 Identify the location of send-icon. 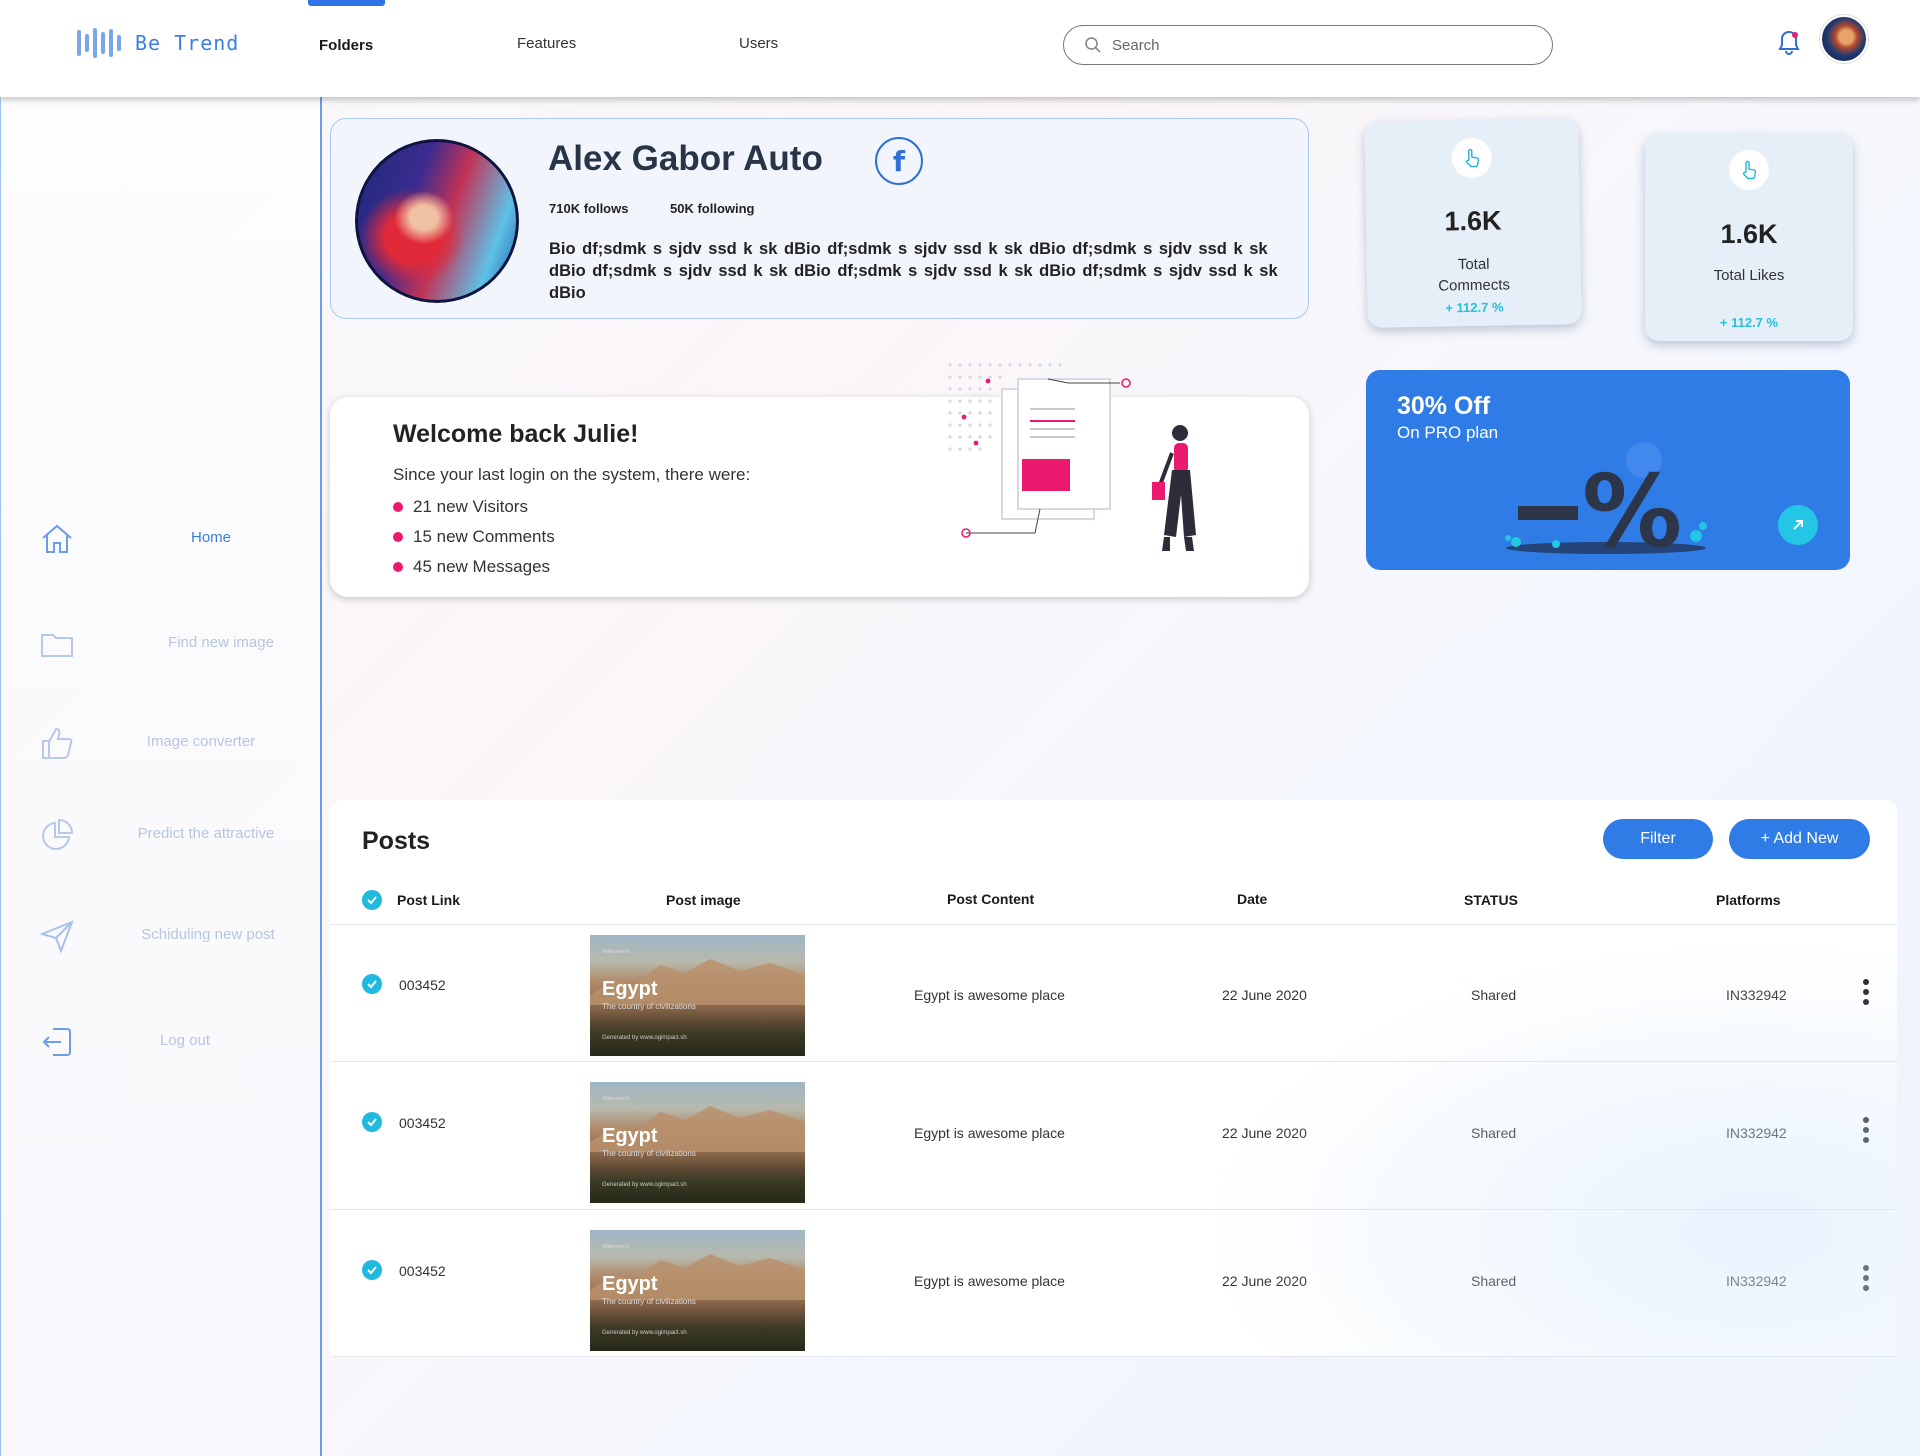
(56, 937).